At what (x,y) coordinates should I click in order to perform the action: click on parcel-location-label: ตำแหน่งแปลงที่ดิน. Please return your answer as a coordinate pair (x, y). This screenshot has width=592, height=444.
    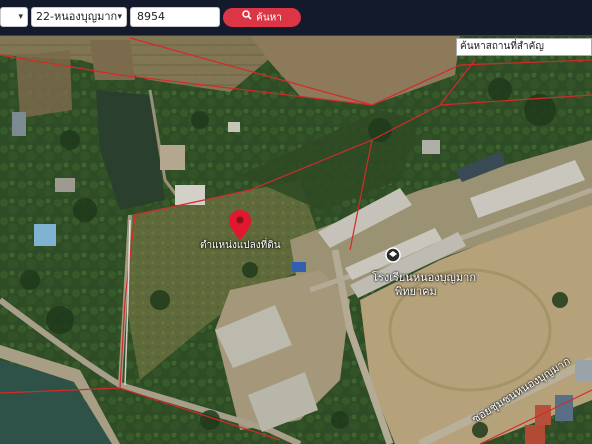
    Looking at the image, I should click on (240, 245).